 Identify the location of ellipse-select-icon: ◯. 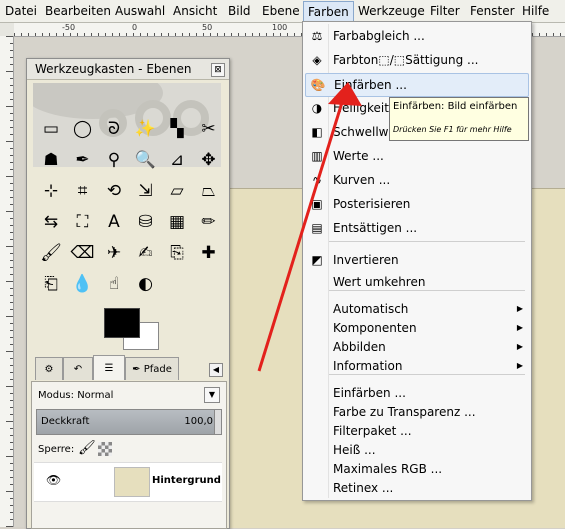
(83, 129).